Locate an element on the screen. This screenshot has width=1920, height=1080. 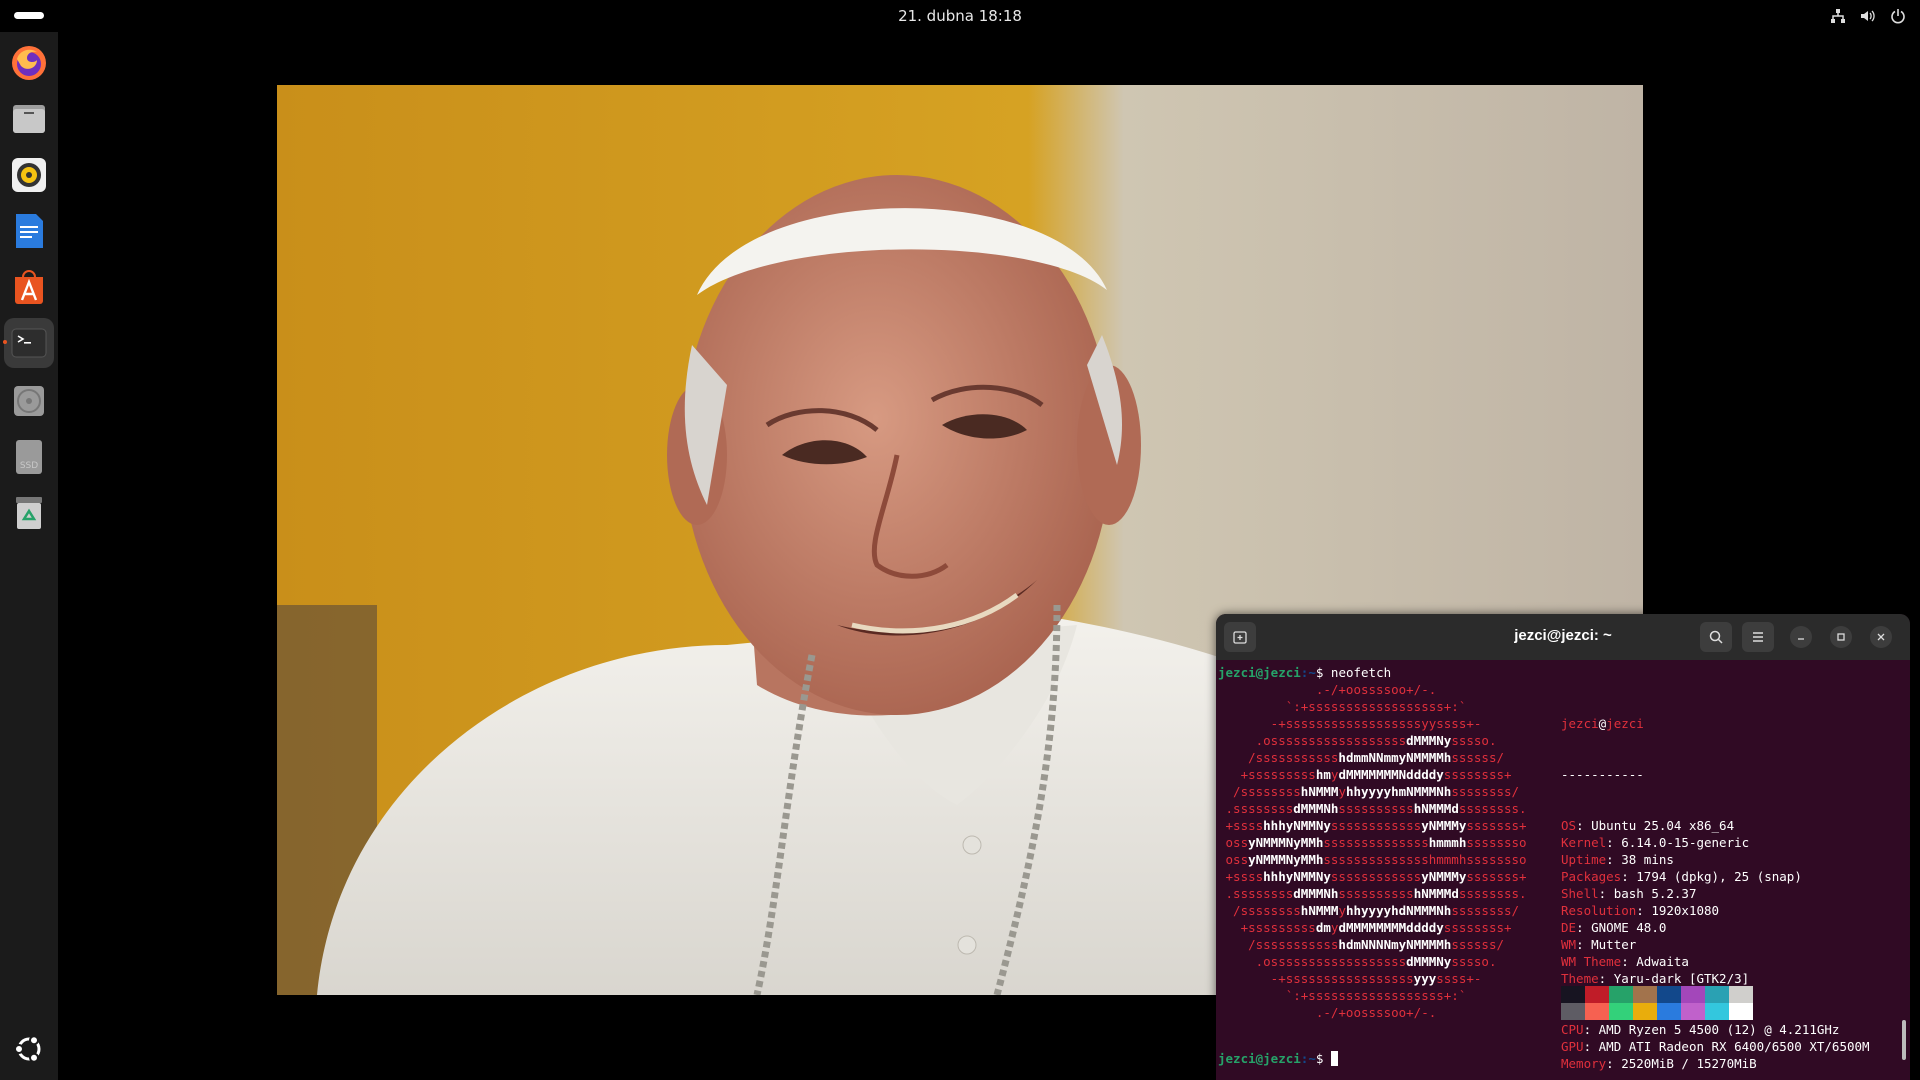
top-bar: 21. dubna 18:18 is located at coordinates (960, 16).